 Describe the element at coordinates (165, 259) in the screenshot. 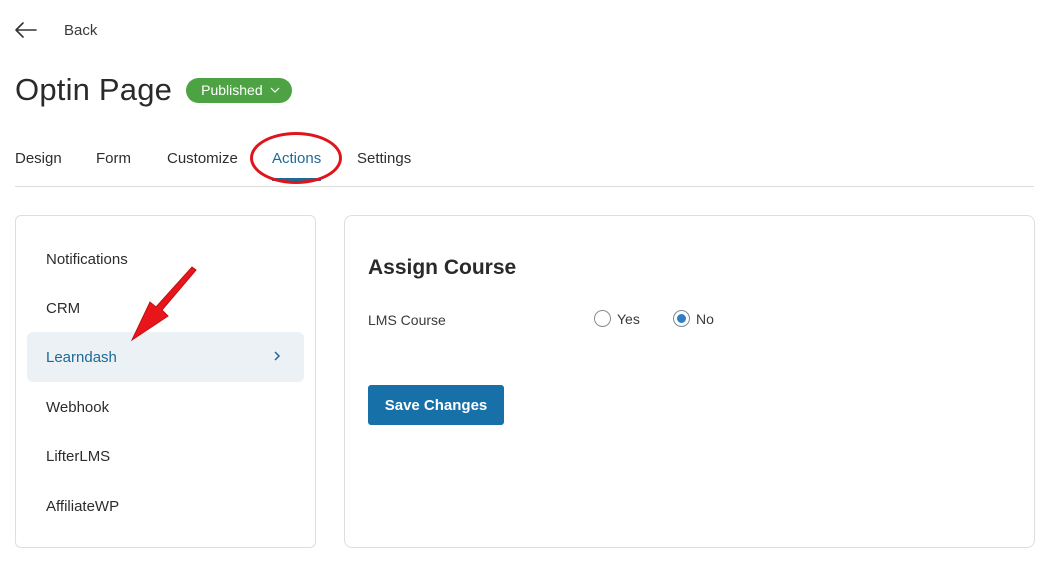

I see `sidebar-item-notifications: Notifications` at that location.